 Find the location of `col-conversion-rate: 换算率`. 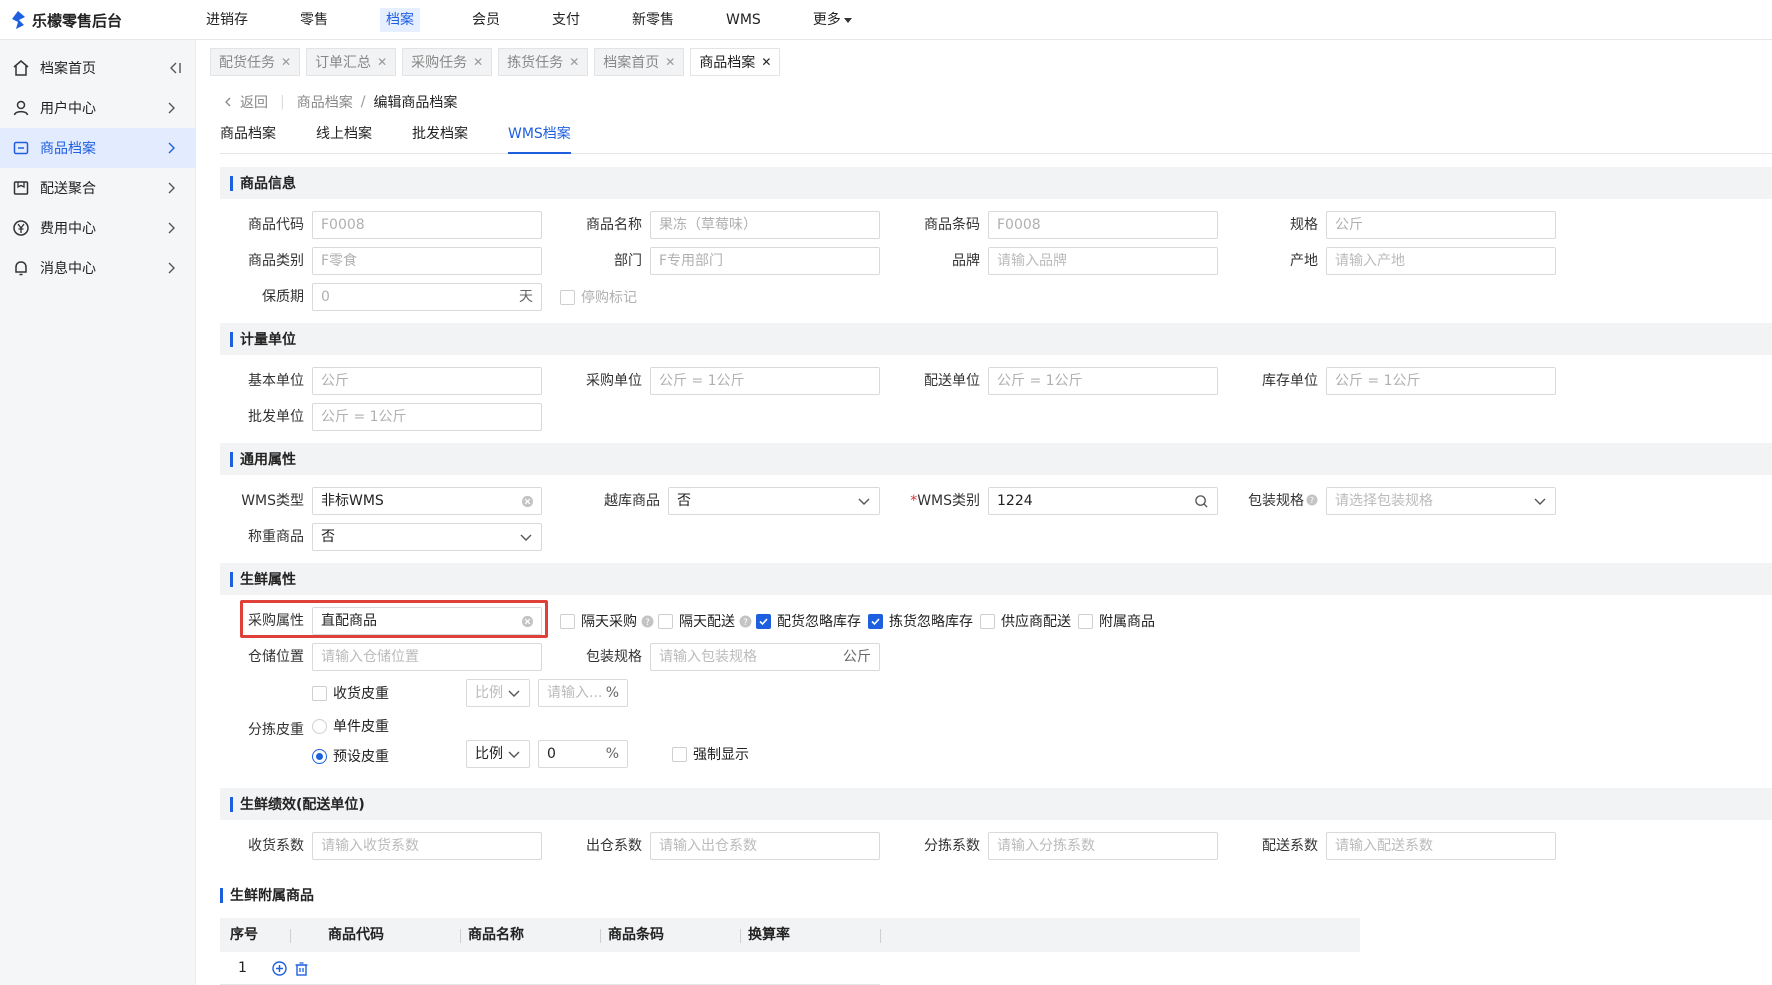

col-conversion-rate: 换算率 is located at coordinates (769, 935).